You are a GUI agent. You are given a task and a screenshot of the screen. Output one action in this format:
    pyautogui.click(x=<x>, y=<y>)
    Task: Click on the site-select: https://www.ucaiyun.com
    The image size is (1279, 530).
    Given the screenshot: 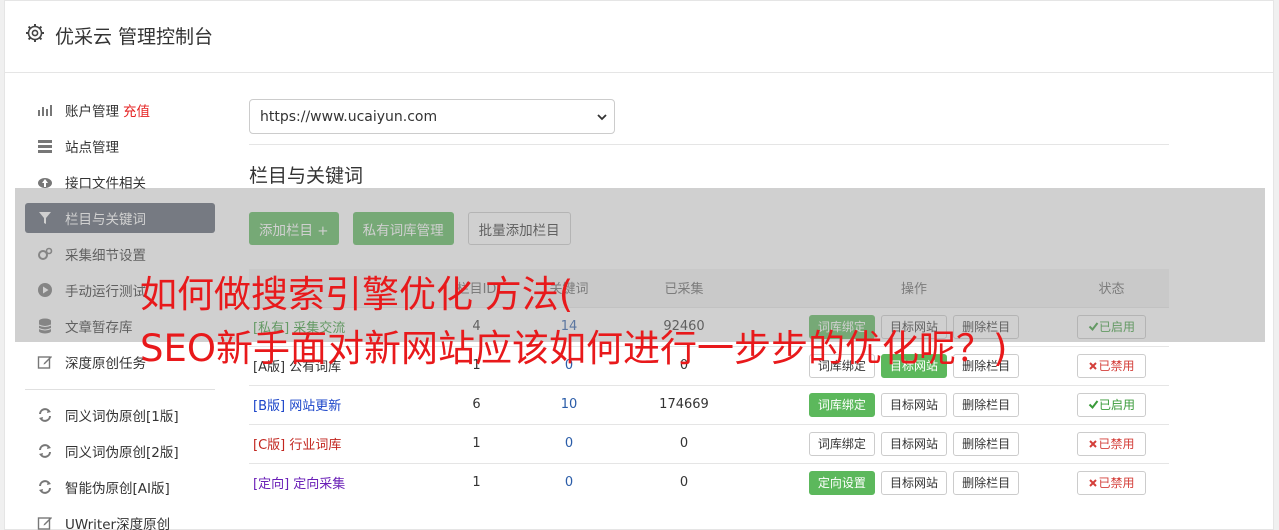 What is the action you would take?
    pyautogui.click(x=432, y=116)
    